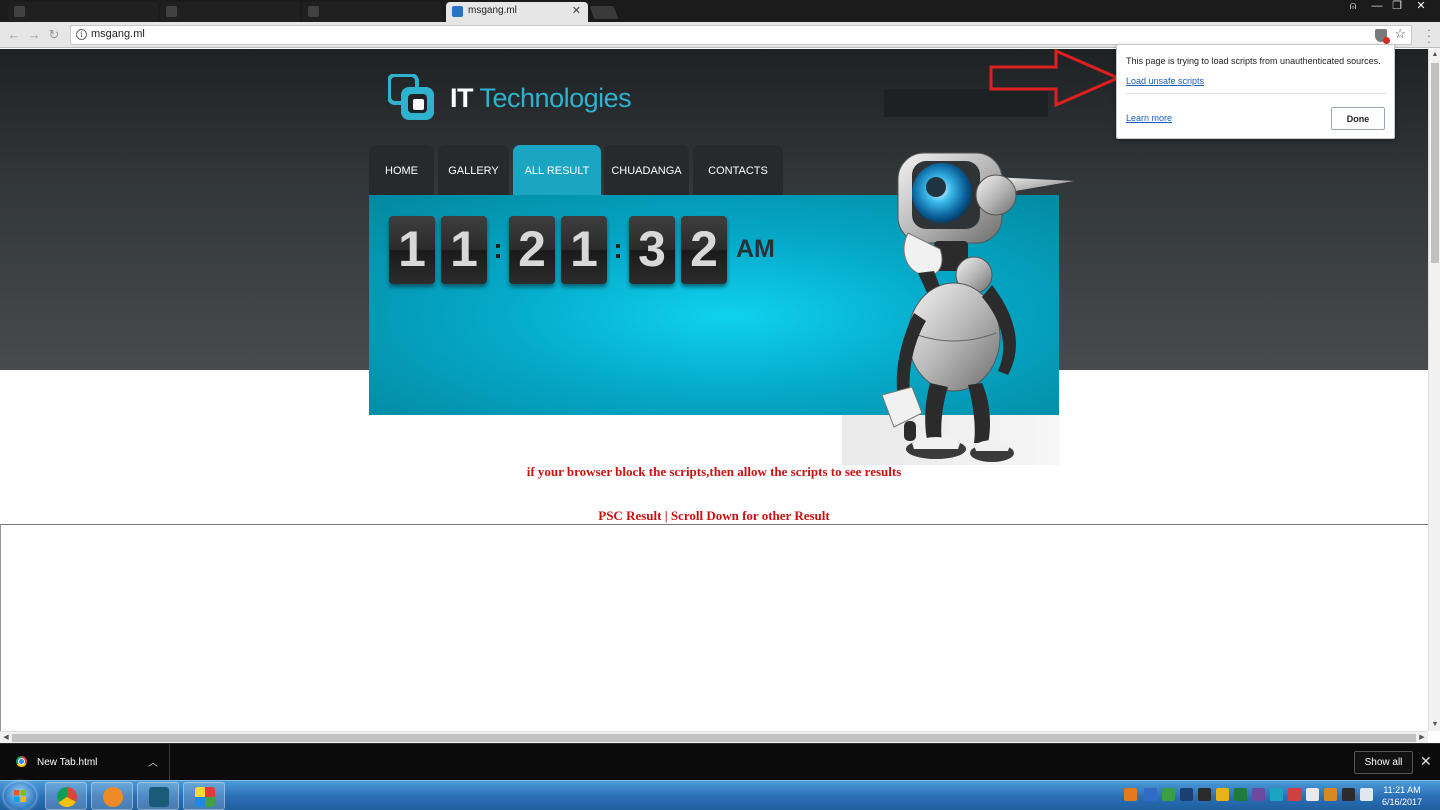  Describe the element at coordinates (1402, 790) in the screenshot. I see `clock-time: 11:21 AM` at that location.